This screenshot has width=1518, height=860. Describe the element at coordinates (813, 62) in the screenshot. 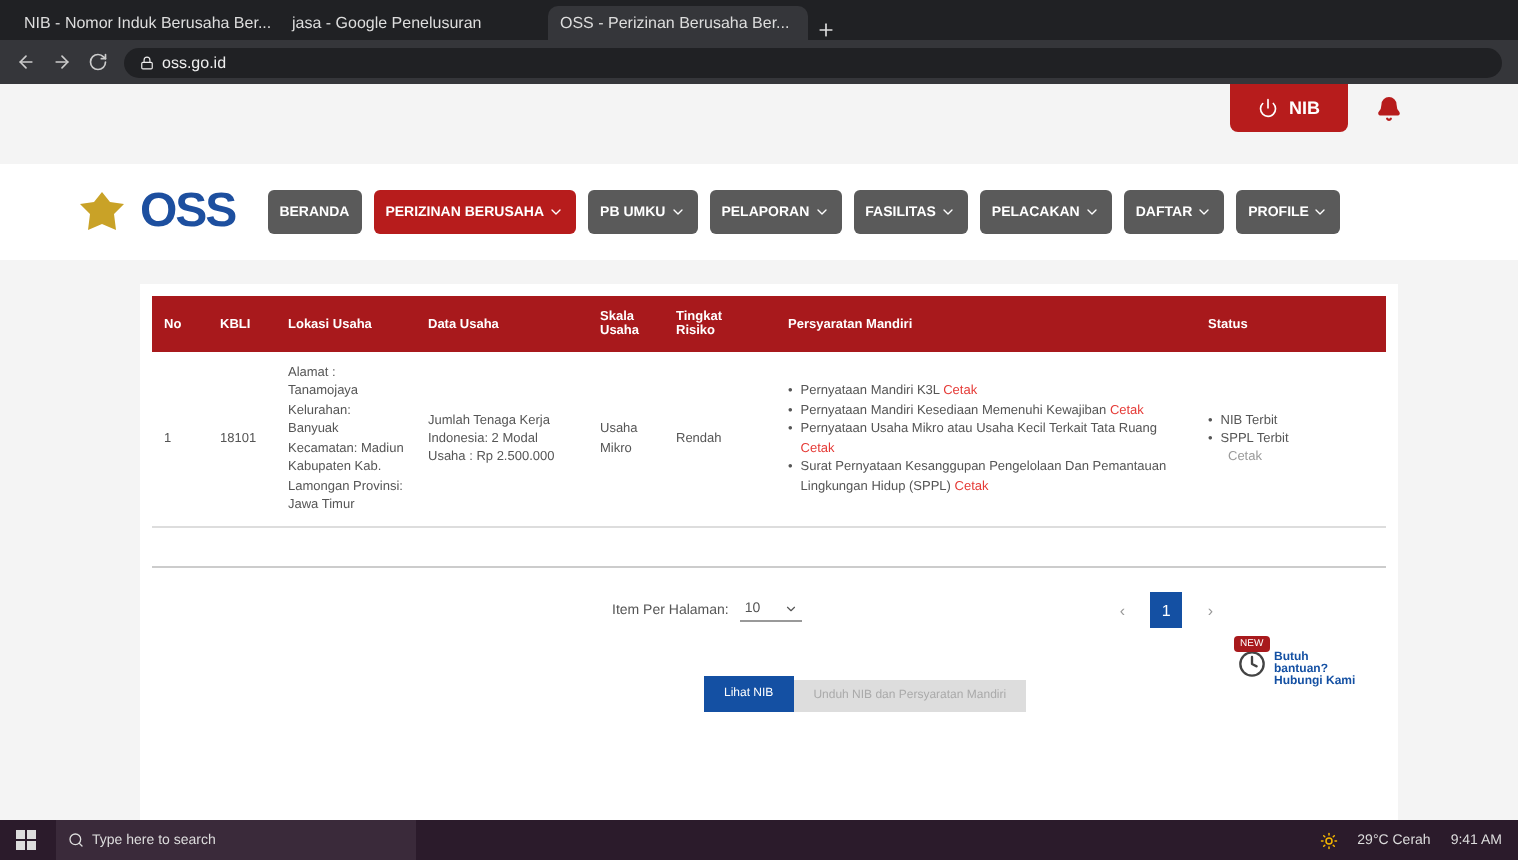

I see `address-bar: oss.go.id` at that location.